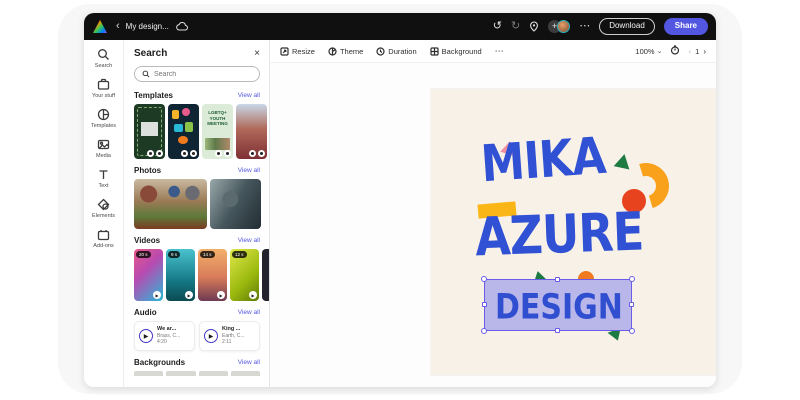 The image size is (800, 400). What do you see at coordinates (212, 275) in the screenshot?
I see `video-thumb-3: 14 s ▶` at bounding box center [212, 275].